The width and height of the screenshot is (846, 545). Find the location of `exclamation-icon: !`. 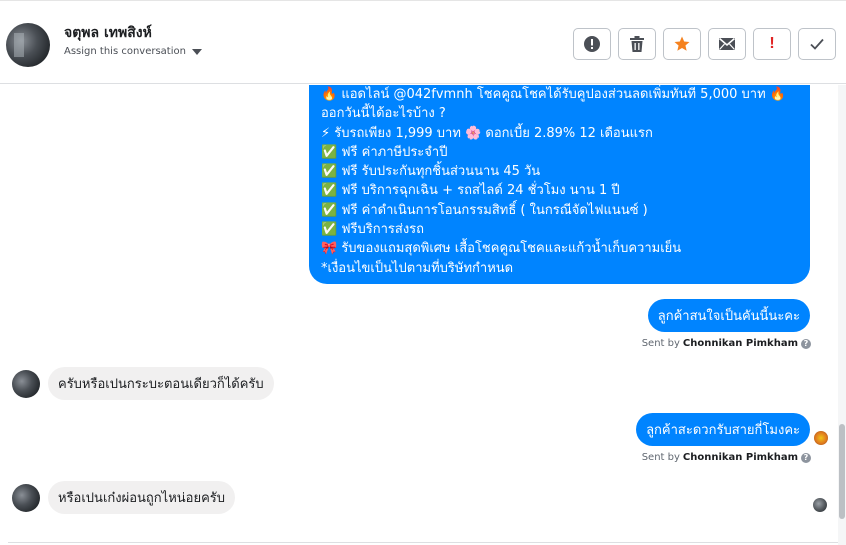

exclamation-icon: ! is located at coordinates (772, 43).